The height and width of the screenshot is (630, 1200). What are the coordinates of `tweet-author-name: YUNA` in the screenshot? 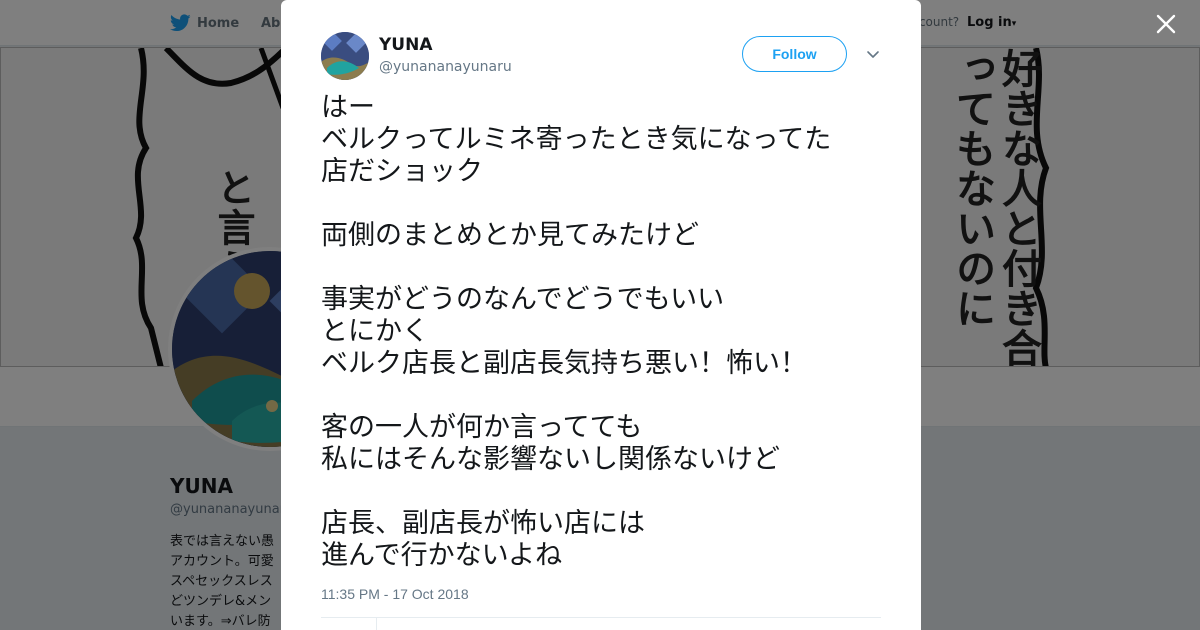 It's located at (406, 45).